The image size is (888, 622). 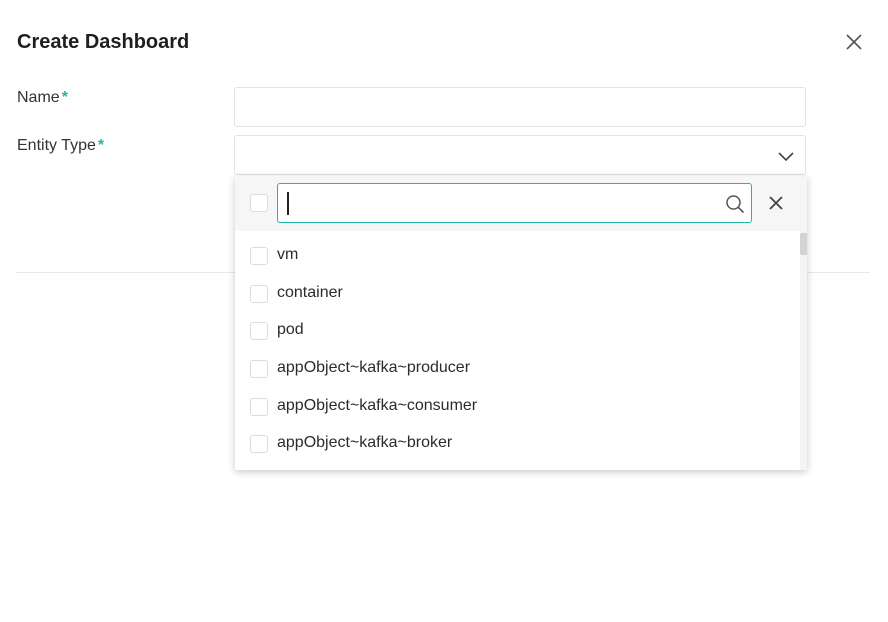 I want to click on name-label: Name *, so click(x=42, y=98).